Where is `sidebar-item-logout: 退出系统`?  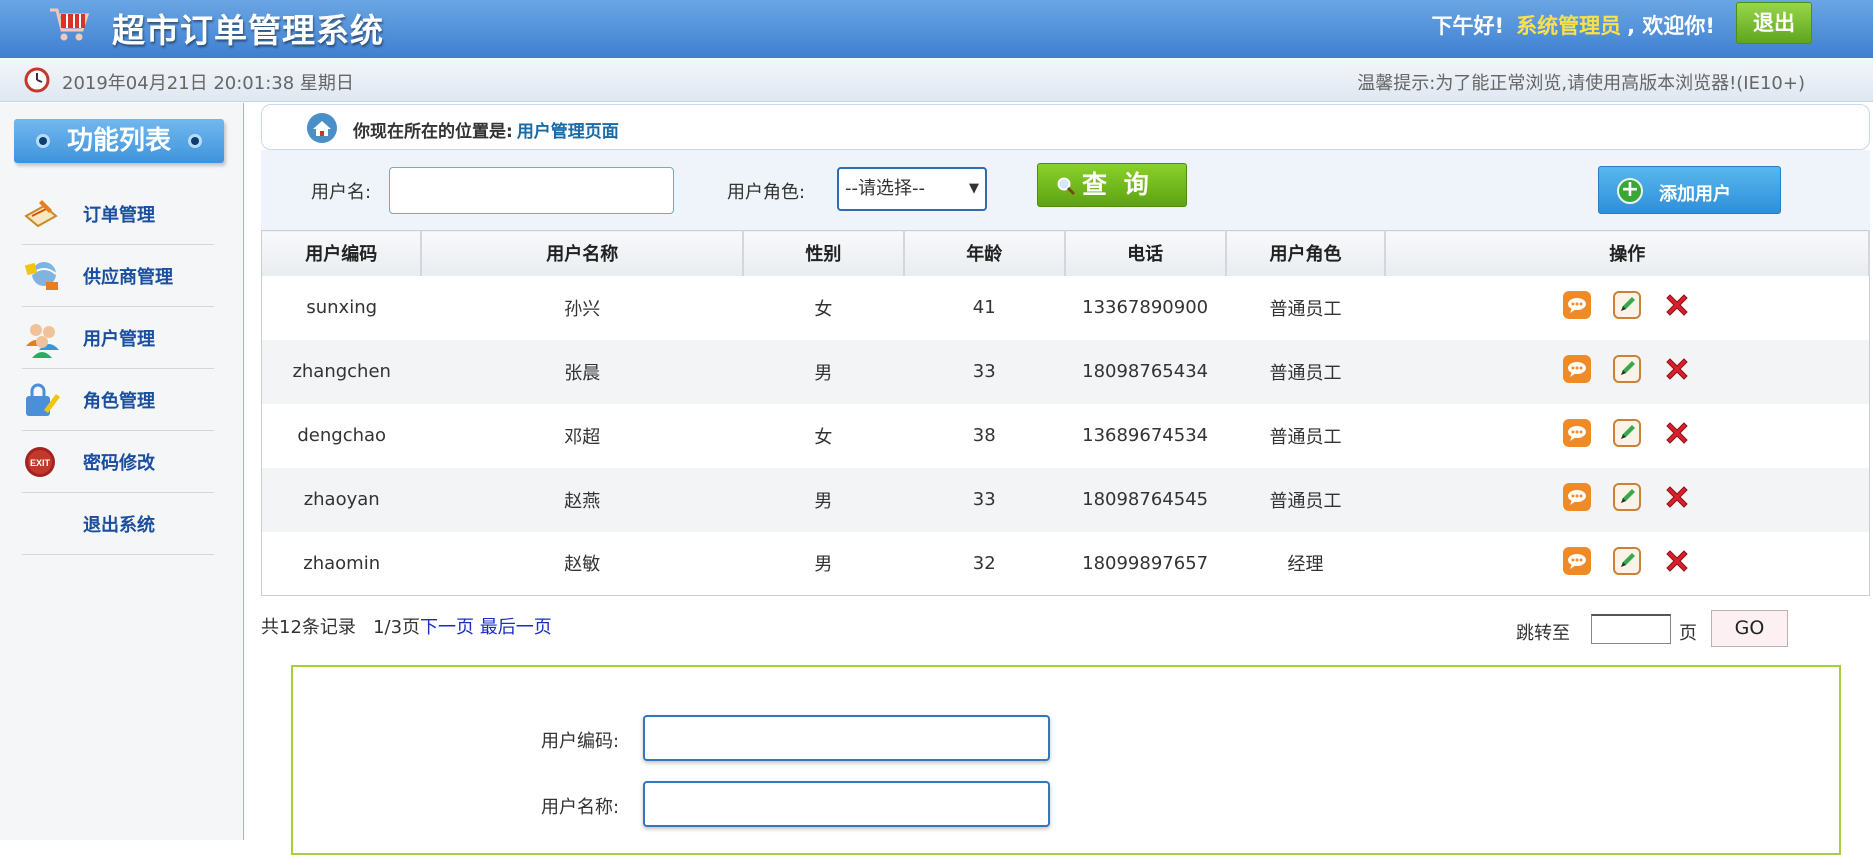 sidebar-item-logout: 退出系统 is located at coordinates (118, 524).